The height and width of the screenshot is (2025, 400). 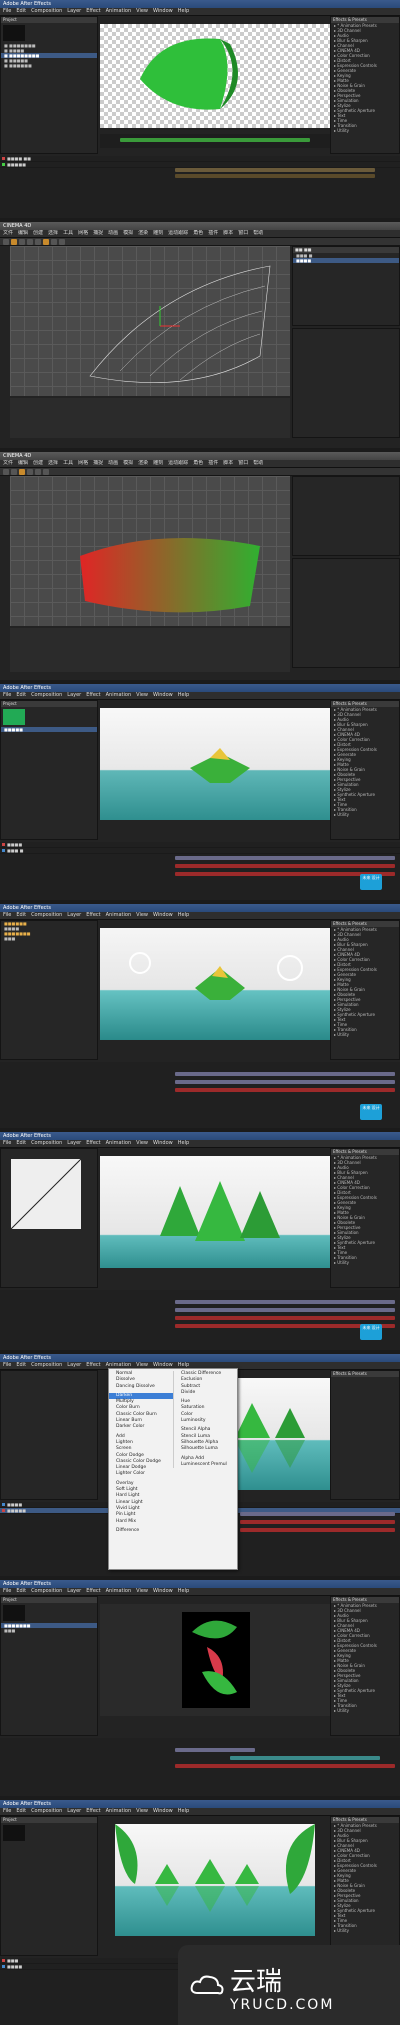 I want to click on timeline-ruler, so click(x=215, y=141).